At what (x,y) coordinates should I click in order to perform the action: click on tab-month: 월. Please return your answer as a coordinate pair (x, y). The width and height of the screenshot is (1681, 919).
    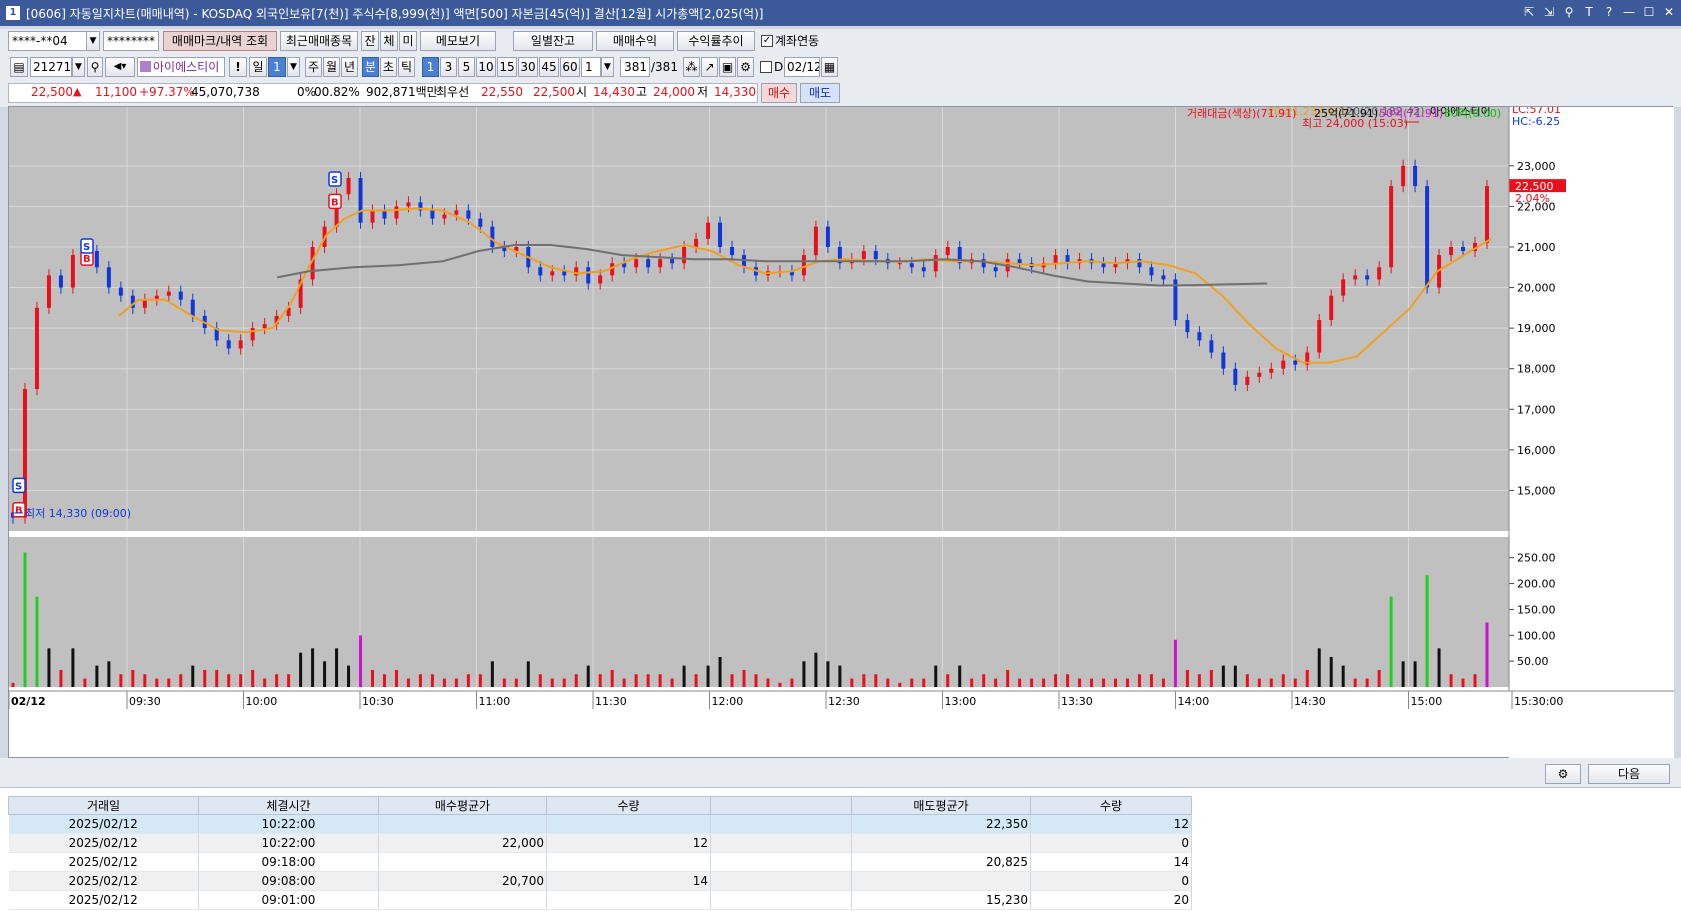
    Looking at the image, I should click on (331, 67).